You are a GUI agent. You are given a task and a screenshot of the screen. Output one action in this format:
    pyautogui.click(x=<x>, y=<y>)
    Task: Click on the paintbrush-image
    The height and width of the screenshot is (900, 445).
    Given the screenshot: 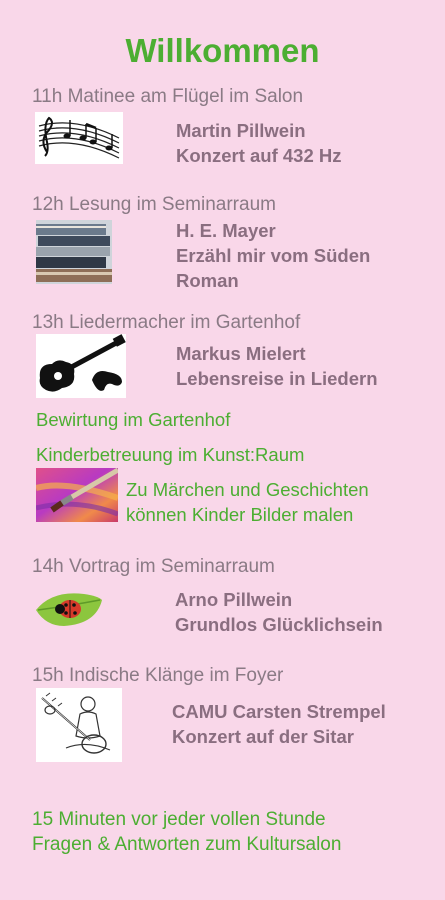 What is the action you would take?
    pyautogui.click(x=77, y=495)
    